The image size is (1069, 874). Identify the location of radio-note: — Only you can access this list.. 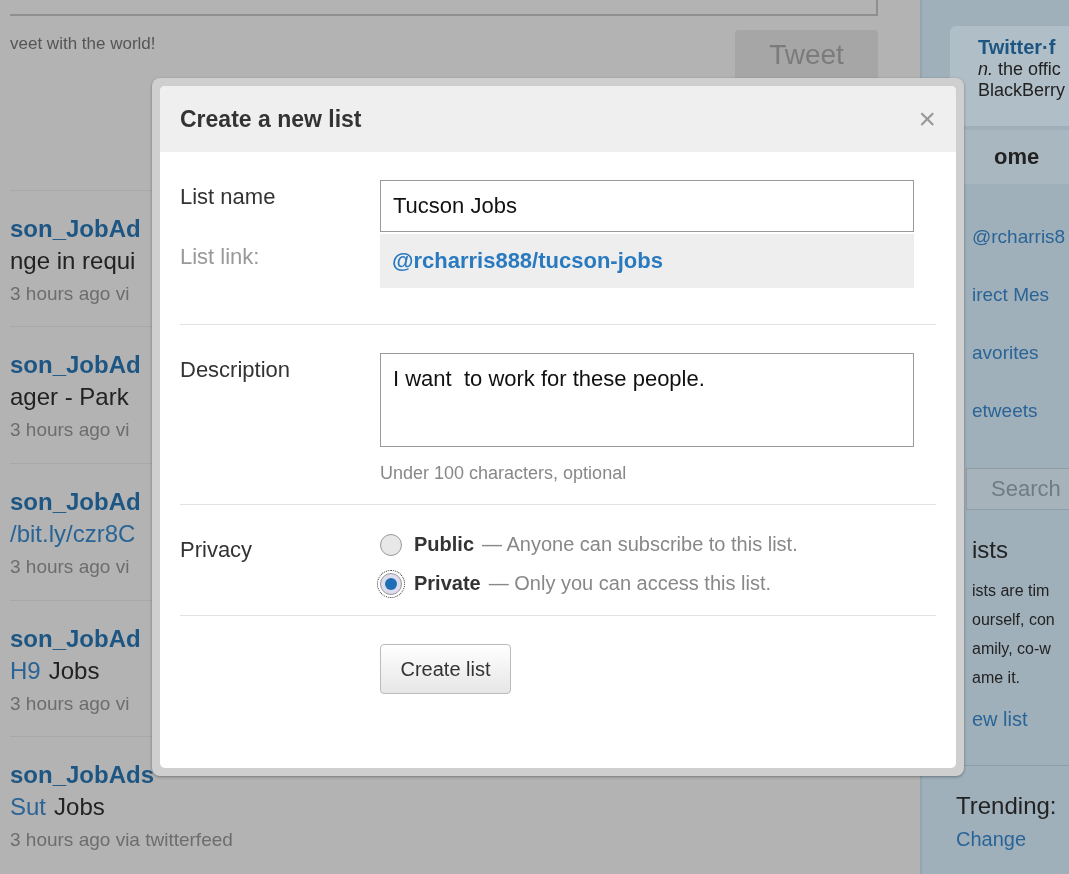
(630, 583).